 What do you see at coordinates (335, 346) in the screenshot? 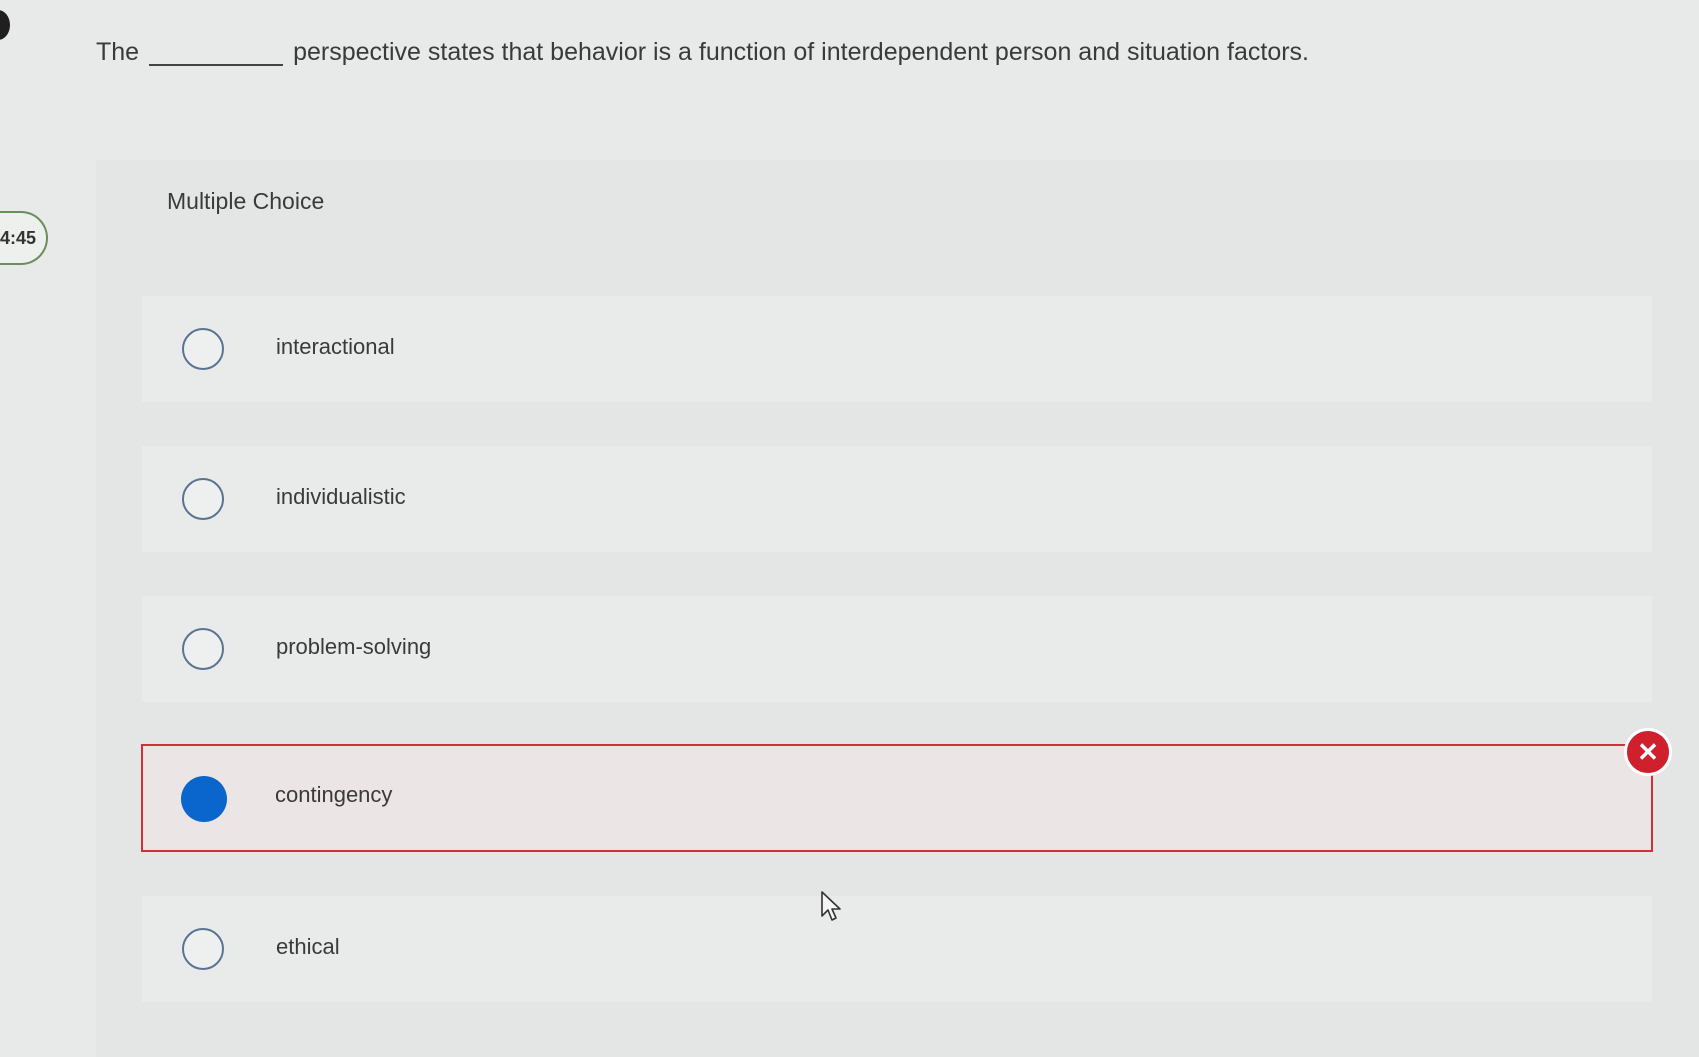
I see `answer-option-label: interactional` at bounding box center [335, 346].